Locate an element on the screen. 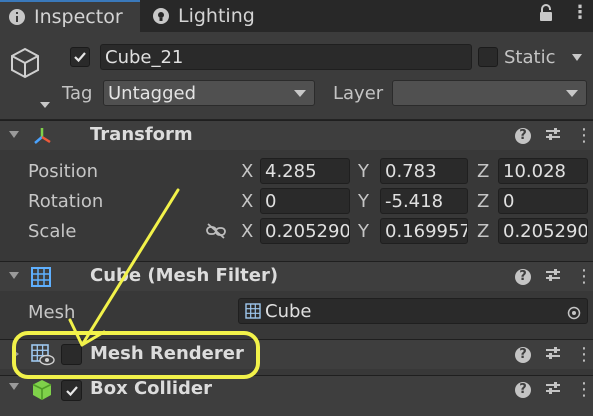 This screenshot has height=416, width=593. box-collider-header: Box Collider ? ⋮ is located at coordinates (296, 395).